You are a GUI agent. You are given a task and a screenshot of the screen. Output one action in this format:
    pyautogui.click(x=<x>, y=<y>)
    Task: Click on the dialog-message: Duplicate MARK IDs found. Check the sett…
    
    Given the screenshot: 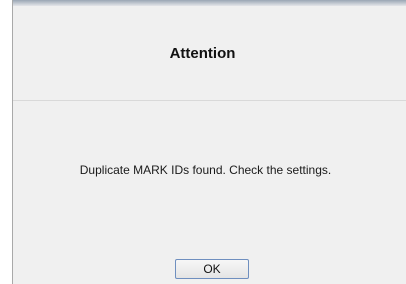 What is the action you would take?
    pyautogui.click(x=205, y=170)
    